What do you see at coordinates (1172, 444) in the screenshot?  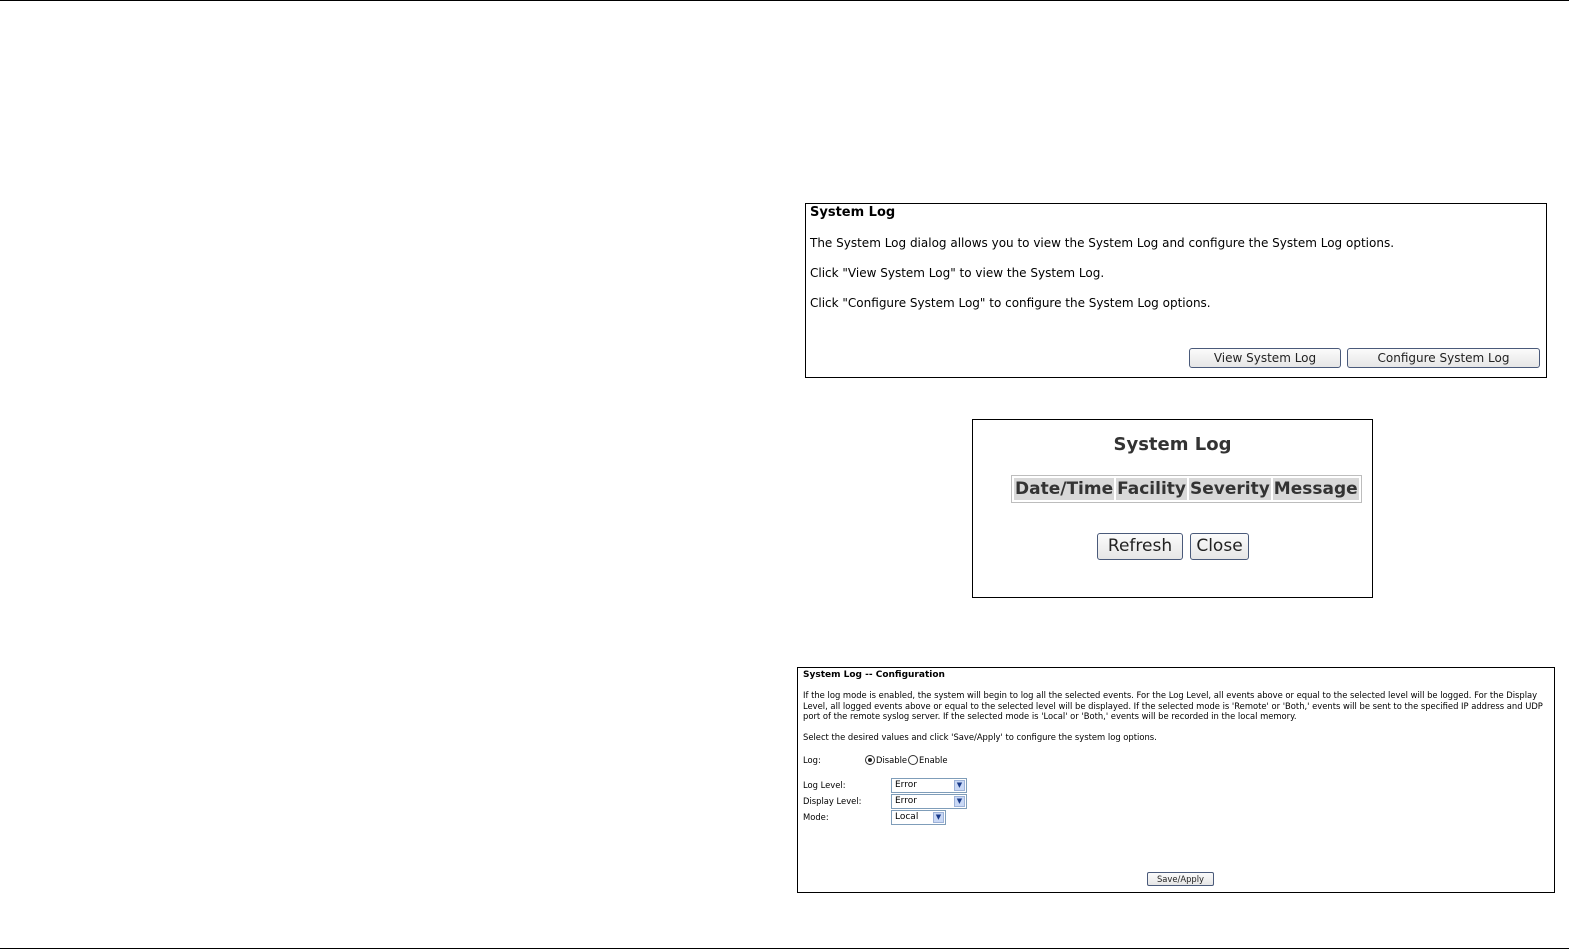 I see `viewer-title: System Log` at bounding box center [1172, 444].